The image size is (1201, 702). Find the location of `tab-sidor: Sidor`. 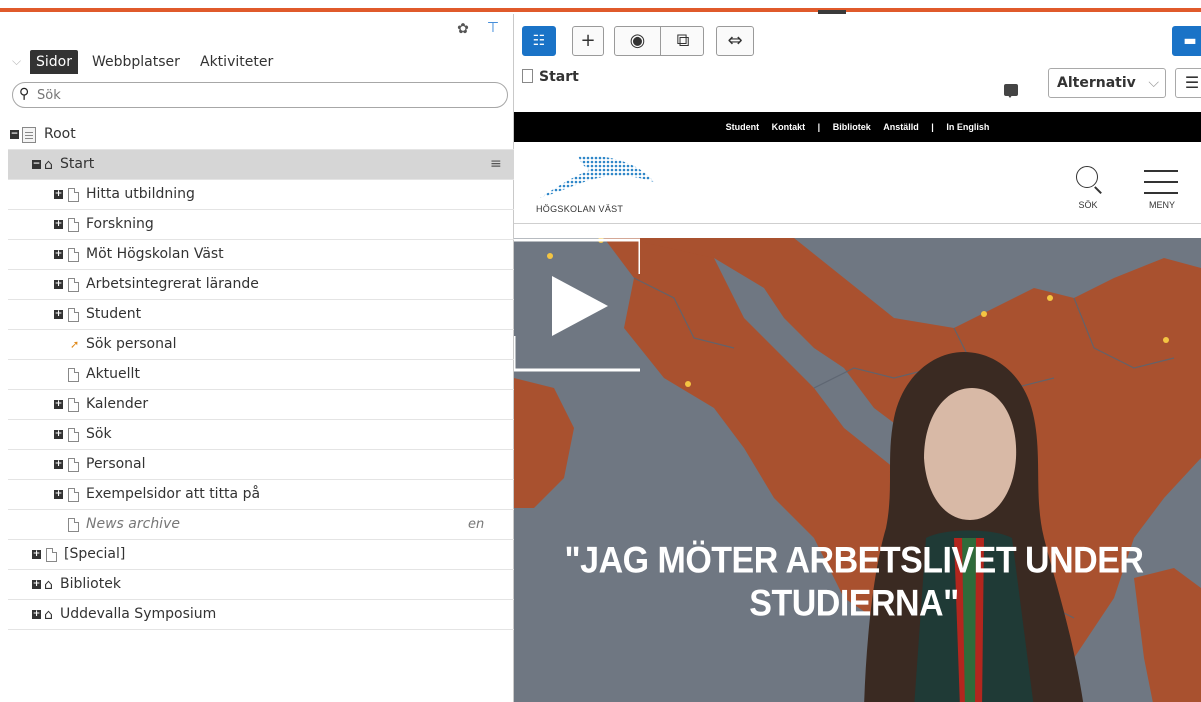

tab-sidor: Sidor is located at coordinates (54, 62).